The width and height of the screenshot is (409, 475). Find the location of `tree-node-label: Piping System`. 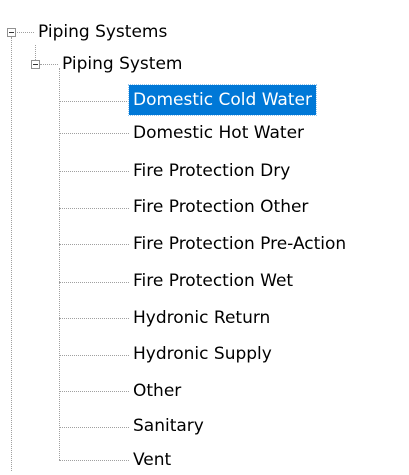

tree-node-label: Piping System is located at coordinates (122, 64).